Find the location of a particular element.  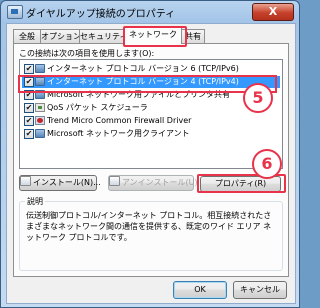

components-label: この接続は次の項目を使用します(O): is located at coordinates (87, 53).